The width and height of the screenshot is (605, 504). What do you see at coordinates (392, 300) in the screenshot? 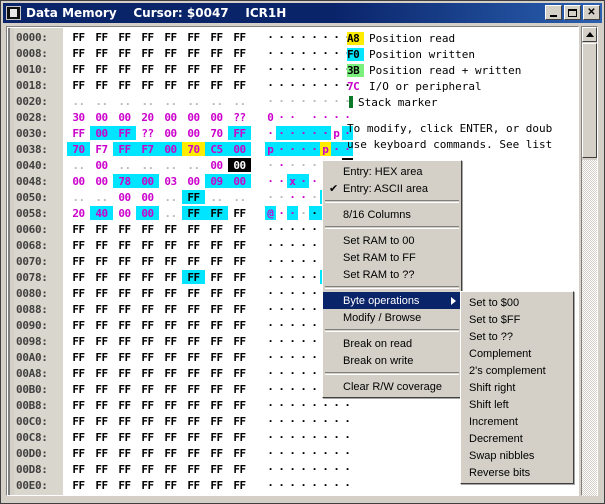
I see `menu-item: Byte operations` at bounding box center [392, 300].